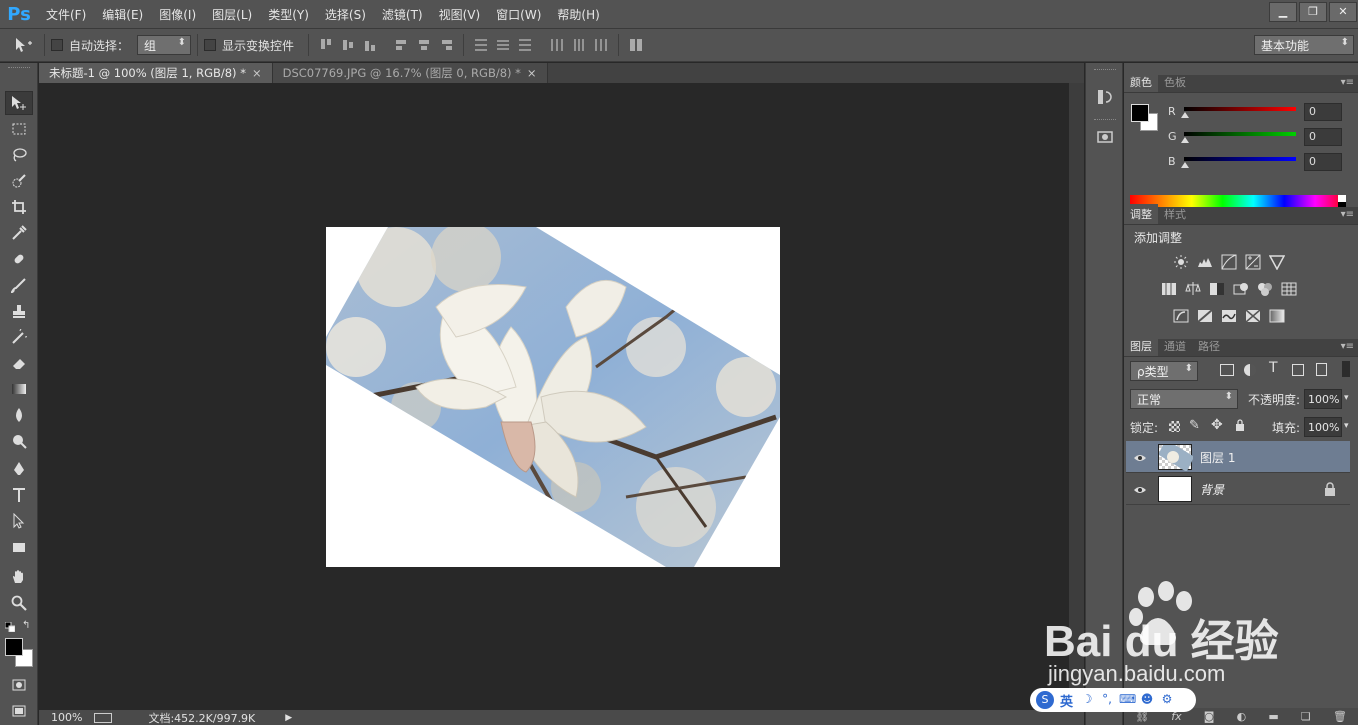  What do you see at coordinates (177, 14) in the screenshot?
I see `menu-image: 图像(I)` at bounding box center [177, 14].